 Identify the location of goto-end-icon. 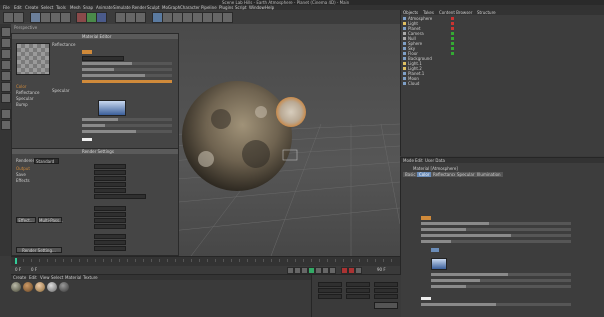
(332, 270).